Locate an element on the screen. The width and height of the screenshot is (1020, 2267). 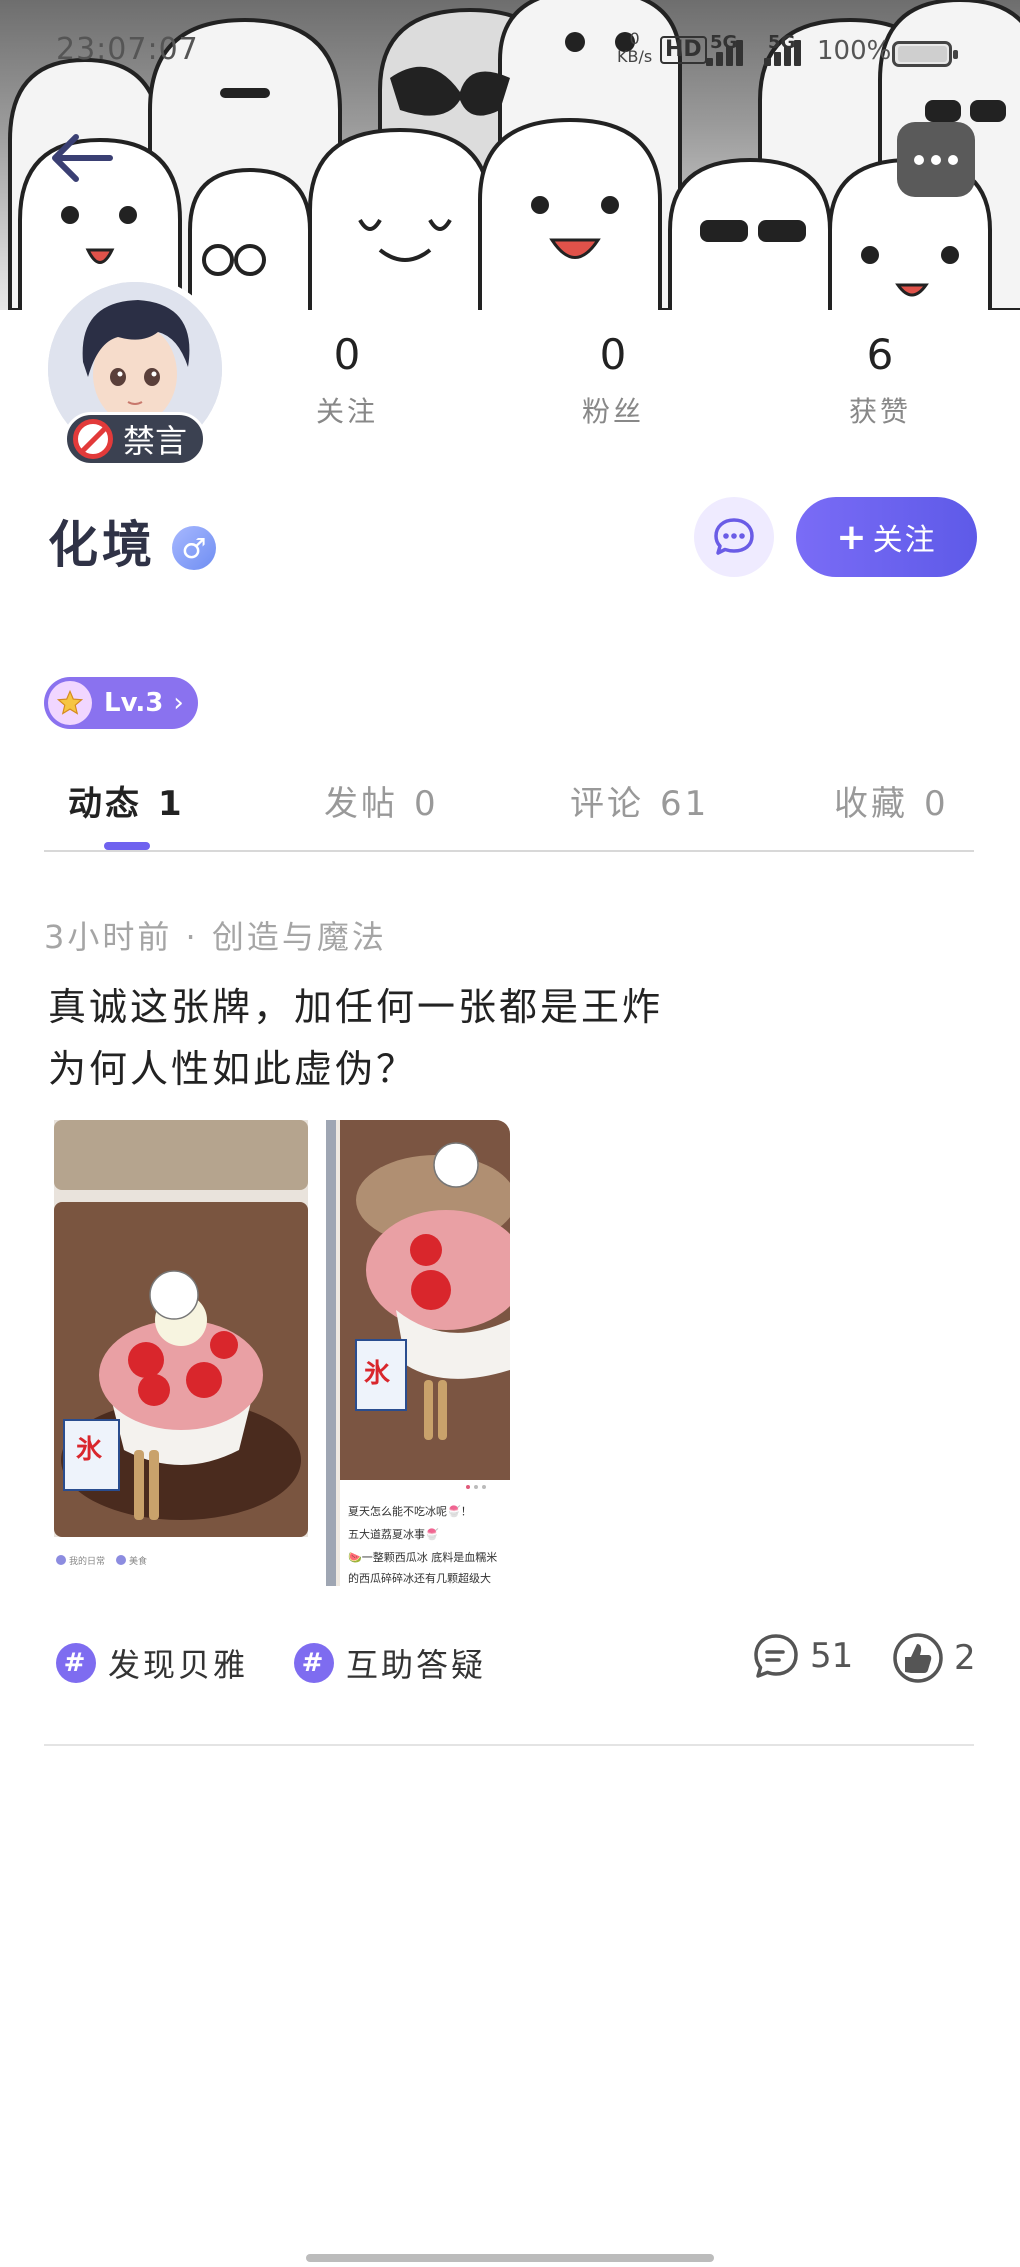
stat-following-count: 0 is located at coordinates (347, 354).